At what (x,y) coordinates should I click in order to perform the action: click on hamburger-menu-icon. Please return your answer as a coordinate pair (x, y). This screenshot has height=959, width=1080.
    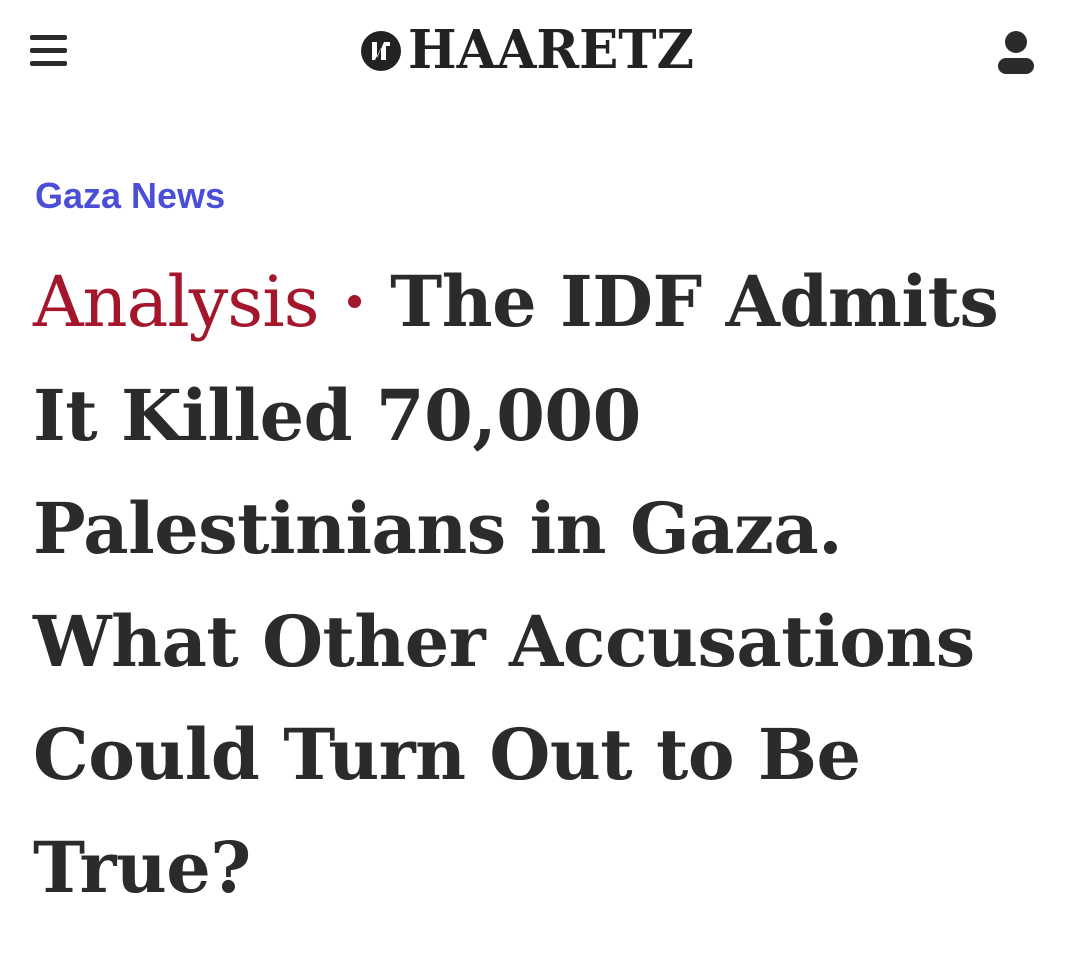
    Looking at the image, I should click on (48, 50).